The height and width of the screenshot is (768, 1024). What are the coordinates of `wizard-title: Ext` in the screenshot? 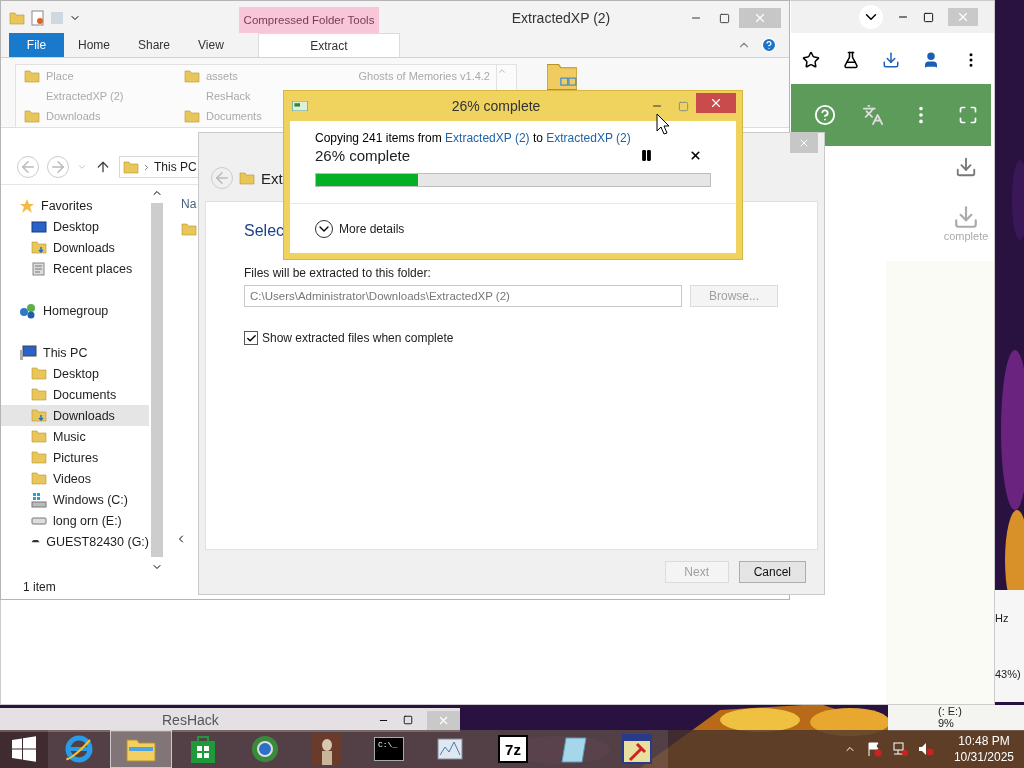 It's located at (272, 178).